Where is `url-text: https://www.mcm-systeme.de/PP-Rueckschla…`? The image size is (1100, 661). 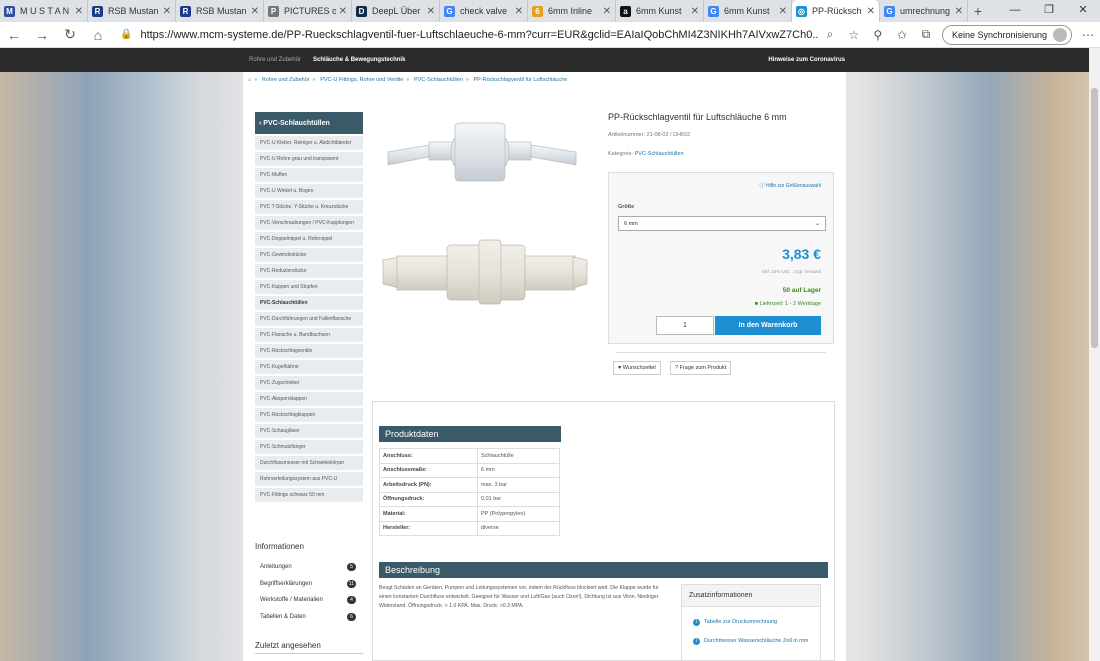 url-text: https://www.mcm-systeme.de/PP-Rueckschla… is located at coordinates (479, 34).